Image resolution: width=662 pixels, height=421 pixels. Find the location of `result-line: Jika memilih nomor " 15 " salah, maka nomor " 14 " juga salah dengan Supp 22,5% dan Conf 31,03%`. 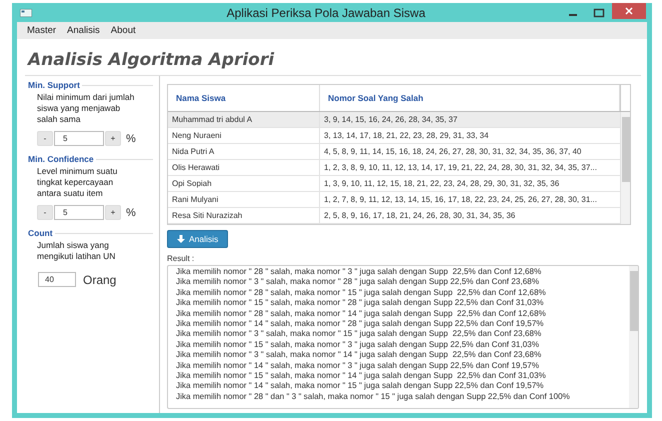

result-line: Jika memilih nomor " 15 " salah, maka nomor " 14 " juga salah dengan Supp 22,5% dan Conf 31,03% is located at coordinates (361, 376).